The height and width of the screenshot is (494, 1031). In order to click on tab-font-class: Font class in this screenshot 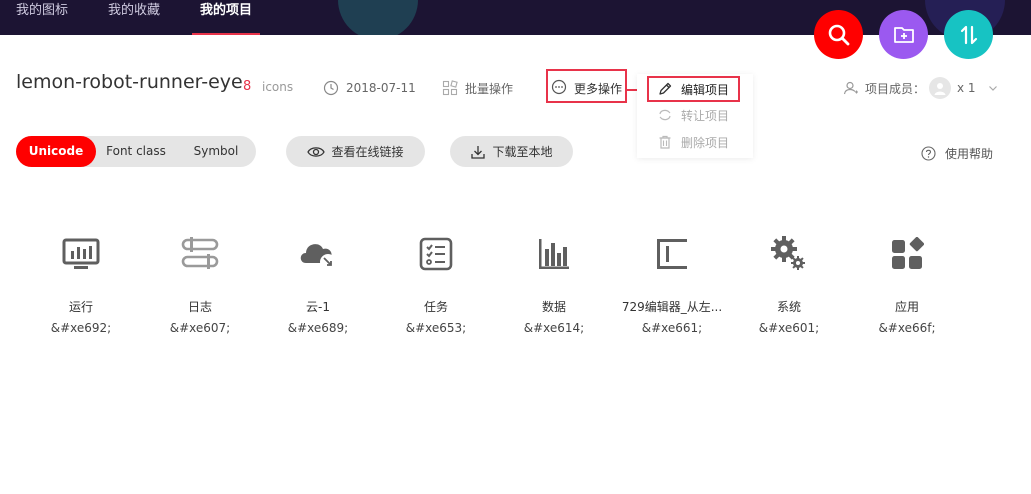, I will do `click(136, 151)`.